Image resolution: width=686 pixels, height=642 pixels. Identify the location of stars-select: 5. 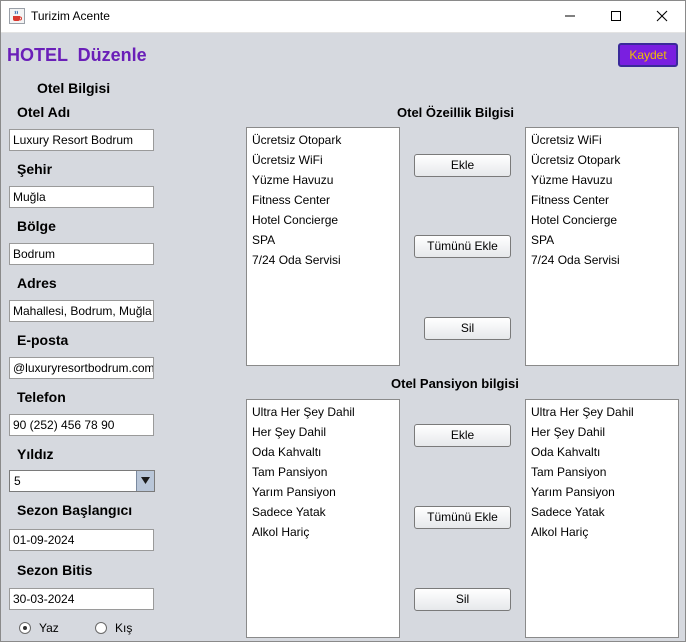
(82, 481).